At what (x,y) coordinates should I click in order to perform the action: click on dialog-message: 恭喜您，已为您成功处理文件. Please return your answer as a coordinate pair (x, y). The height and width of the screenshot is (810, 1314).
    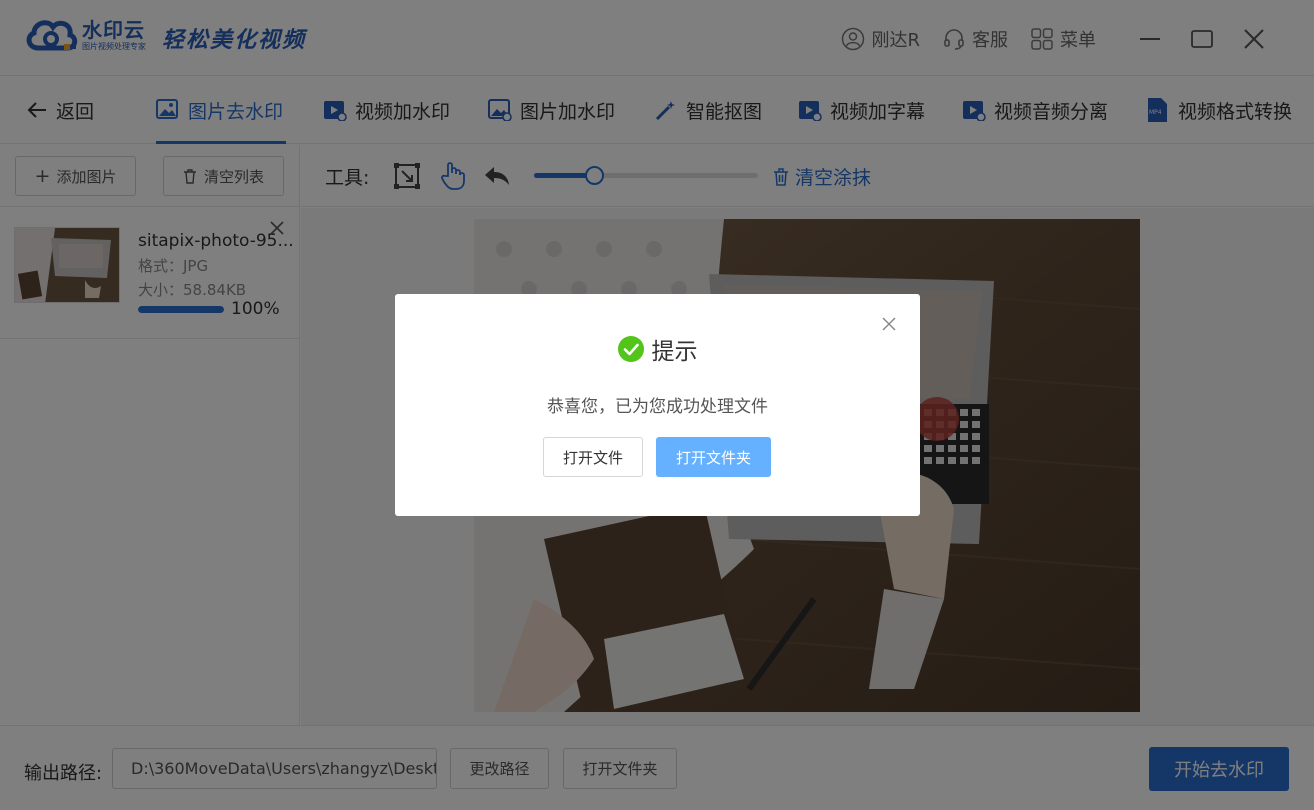
    Looking at the image, I should click on (657, 407).